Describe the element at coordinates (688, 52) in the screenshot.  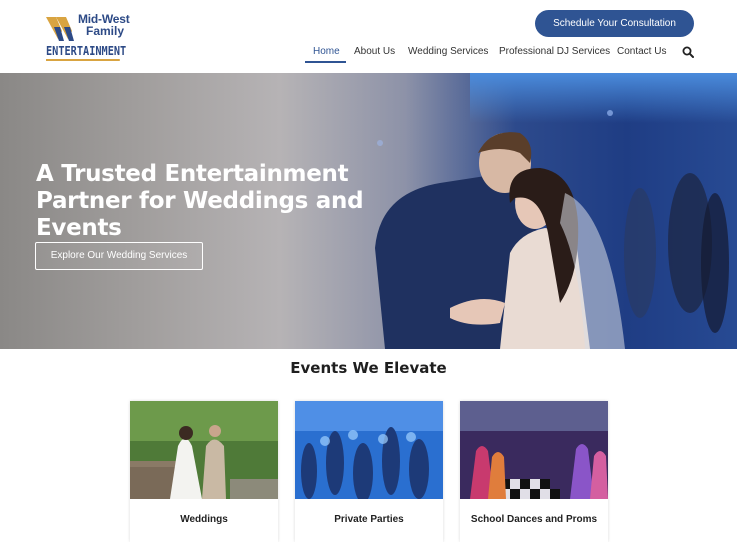
I see `search-icon` at that location.